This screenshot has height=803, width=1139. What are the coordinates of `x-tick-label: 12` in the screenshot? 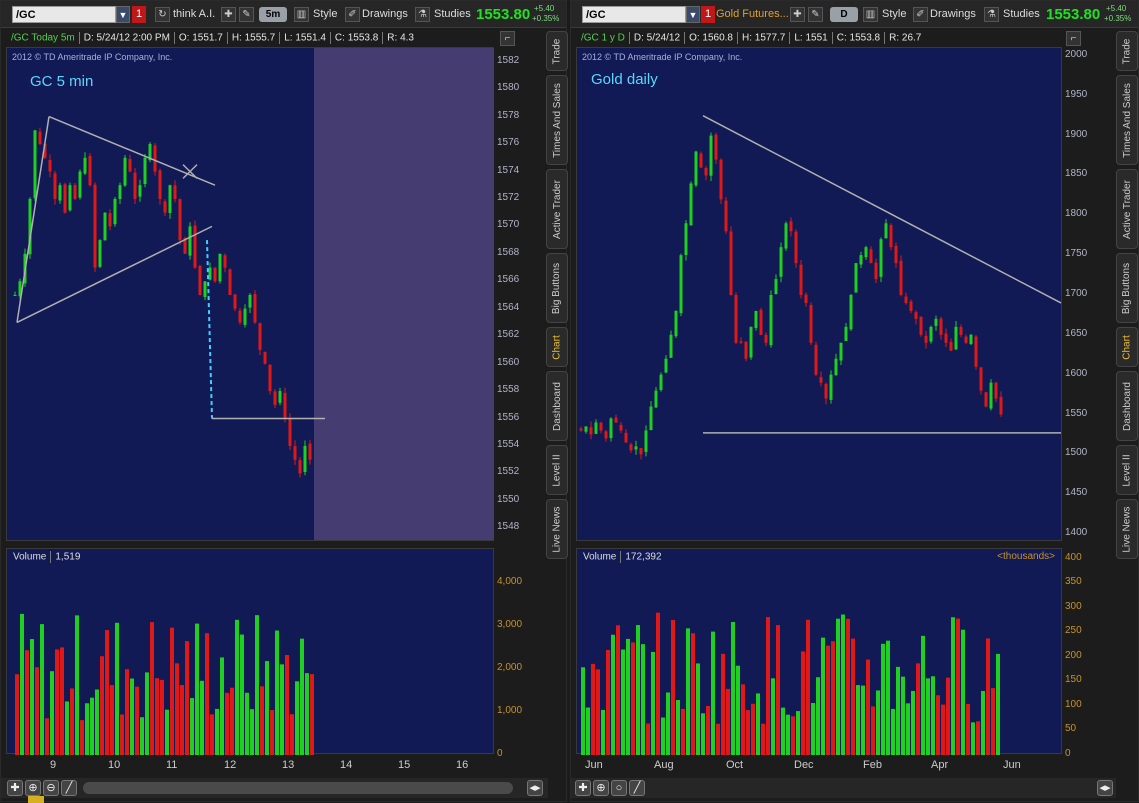 It's located at (230, 765).